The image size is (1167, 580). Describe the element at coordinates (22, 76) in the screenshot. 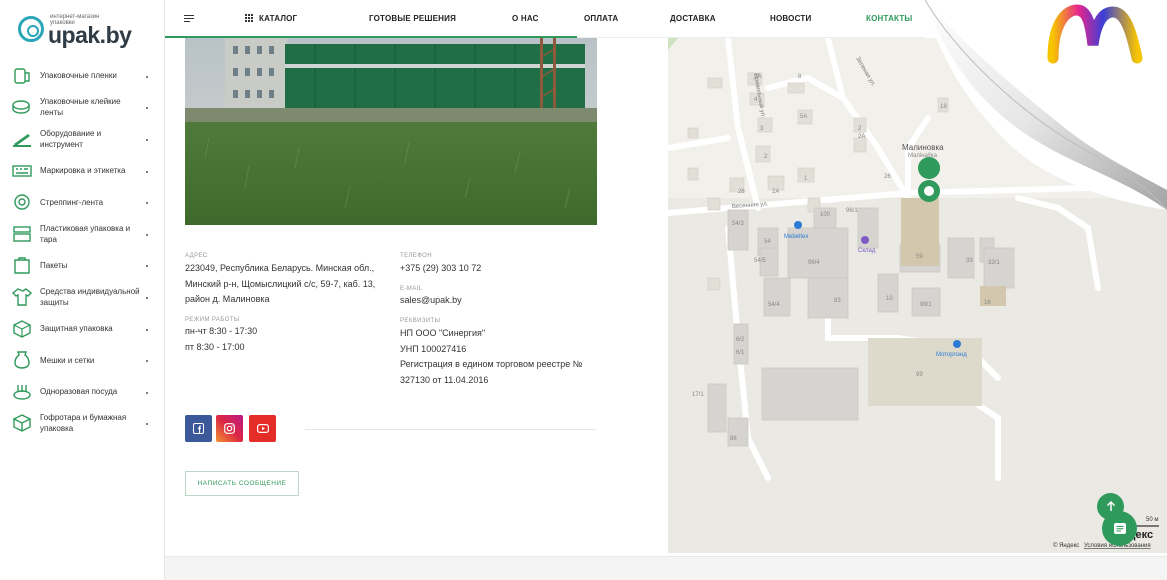

I see `film-roll-icon` at that location.